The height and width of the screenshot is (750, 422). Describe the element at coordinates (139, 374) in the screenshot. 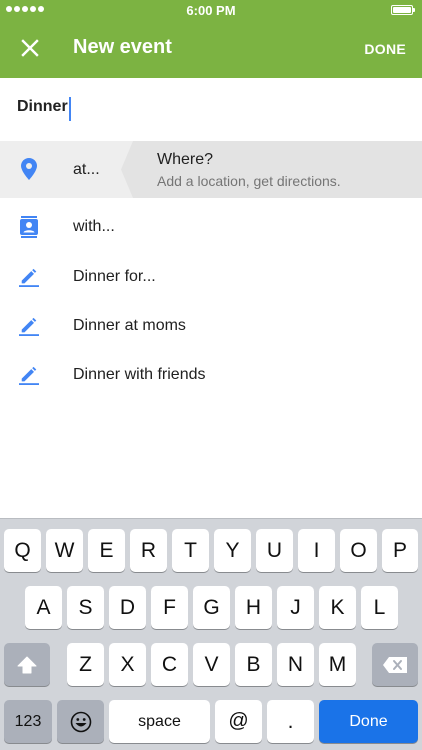

I see `suggestion-label: Dinner with friends` at that location.